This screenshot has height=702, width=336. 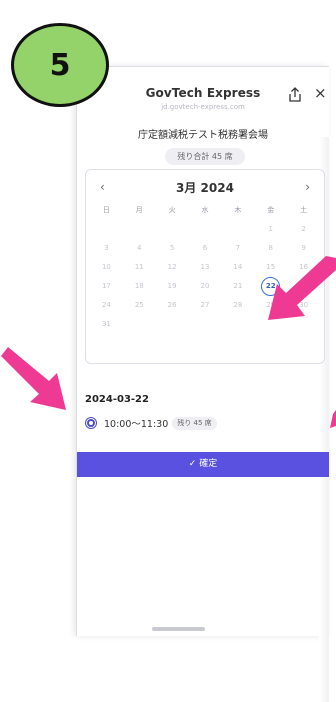 I want to click on calendar-day: 20, so click(x=205, y=286).